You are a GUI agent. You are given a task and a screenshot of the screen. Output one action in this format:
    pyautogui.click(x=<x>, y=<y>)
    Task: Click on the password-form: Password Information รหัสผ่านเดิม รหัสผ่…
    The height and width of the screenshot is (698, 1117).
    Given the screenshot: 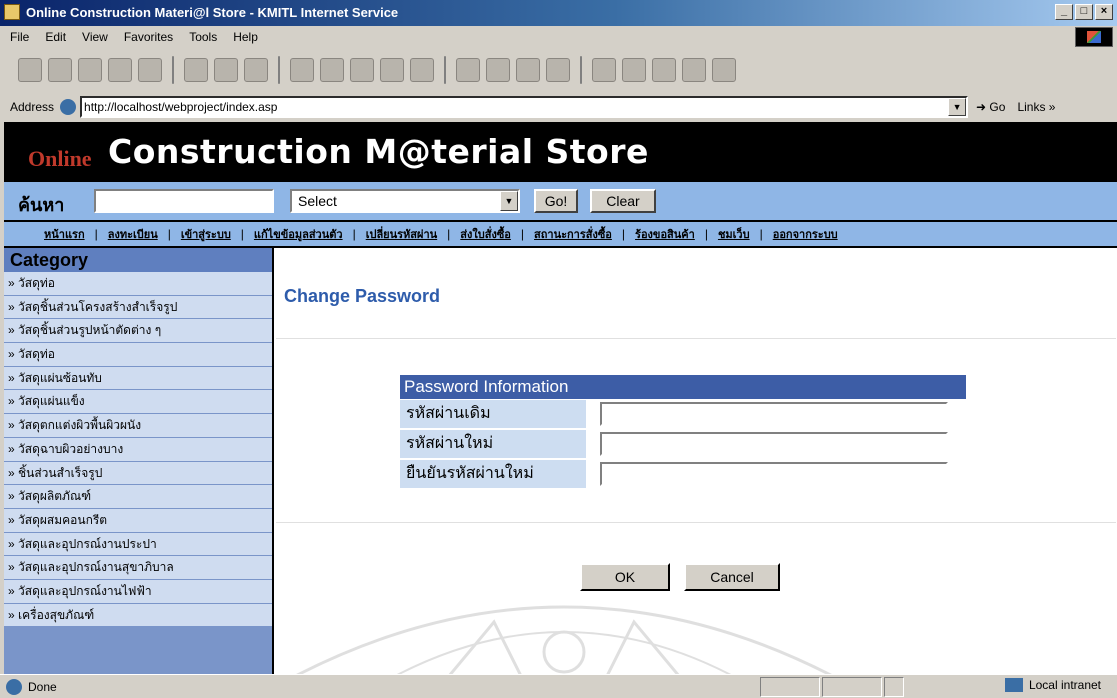 What is the action you would take?
    pyautogui.click(x=683, y=432)
    